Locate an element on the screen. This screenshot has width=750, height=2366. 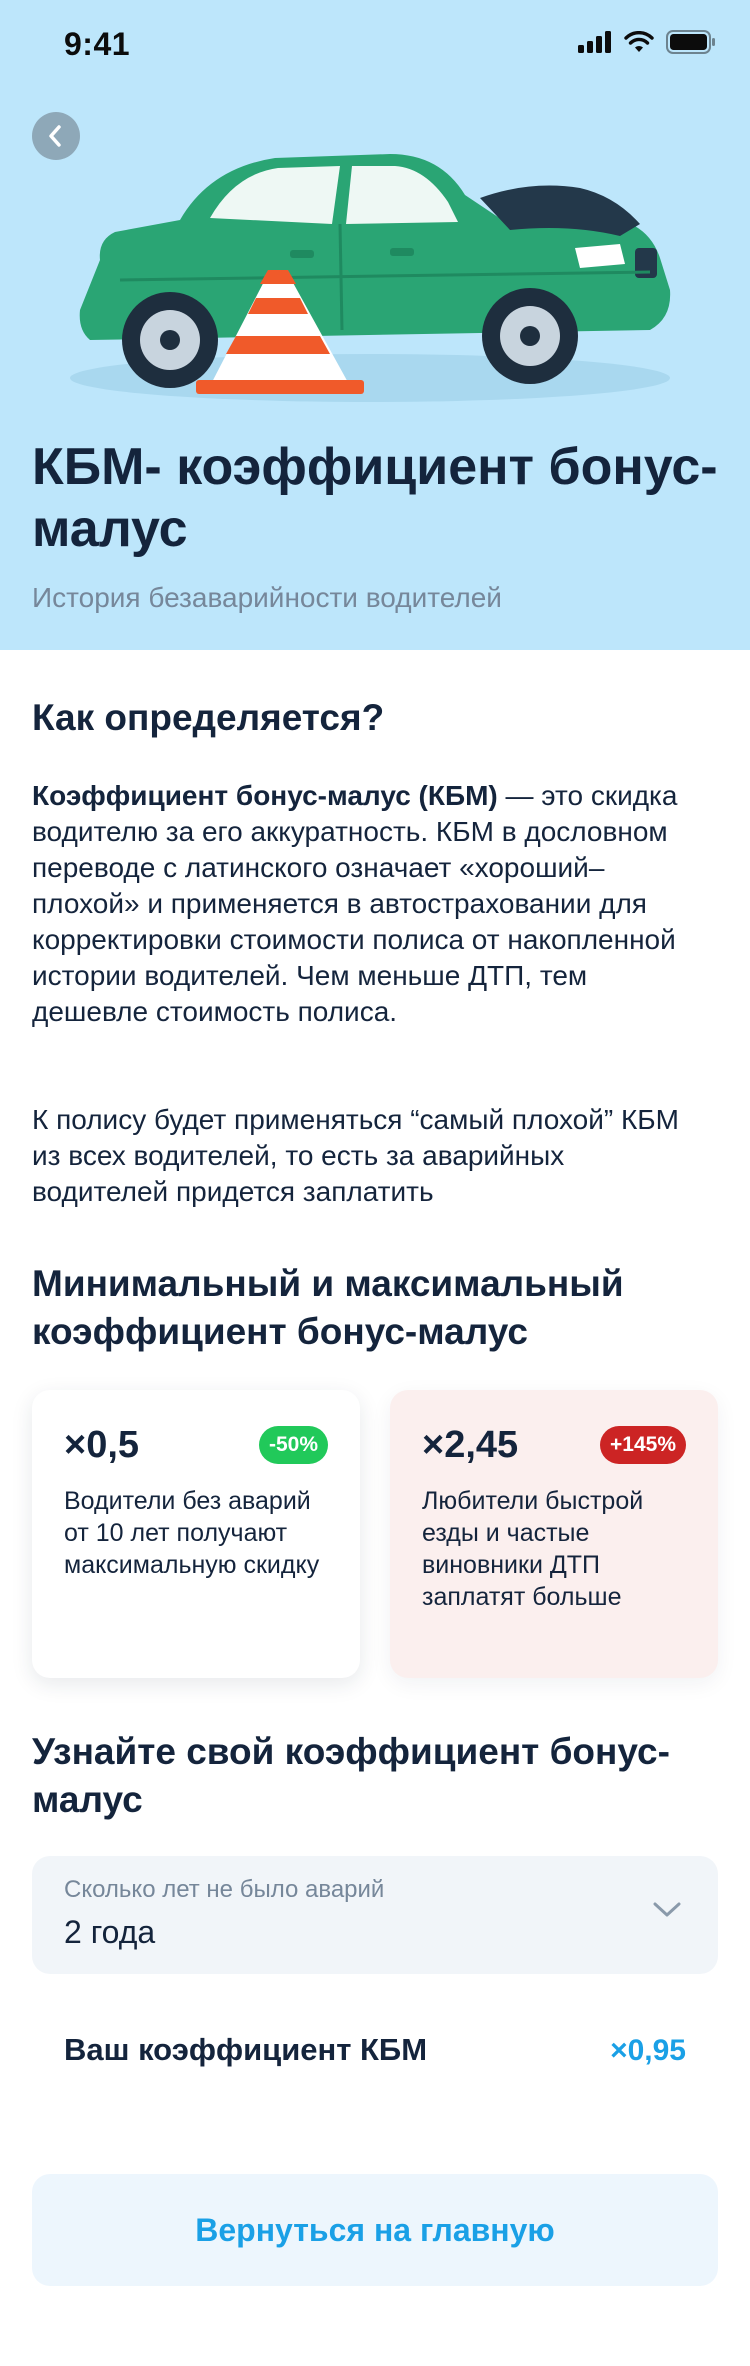
section-title-how: Как определяется? is located at coordinates (208, 717).